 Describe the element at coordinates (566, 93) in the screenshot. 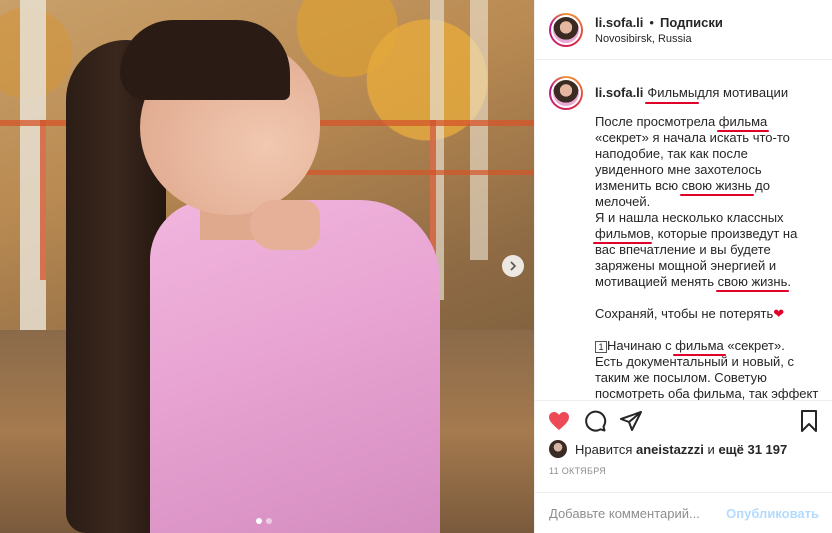

I see `caption-avatar` at that location.